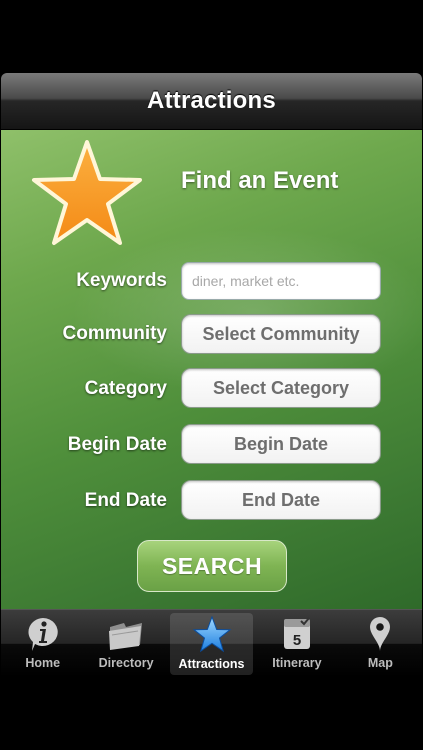  I want to click on tab-itinerary: 5 Itinerary, so click(296, 643).